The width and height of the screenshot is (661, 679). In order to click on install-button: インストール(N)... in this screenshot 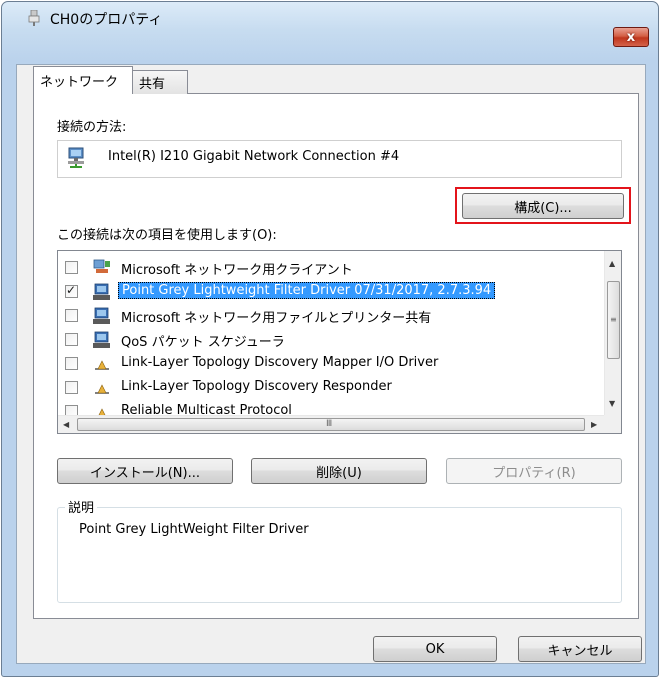, I will do `click(145, 471)`.